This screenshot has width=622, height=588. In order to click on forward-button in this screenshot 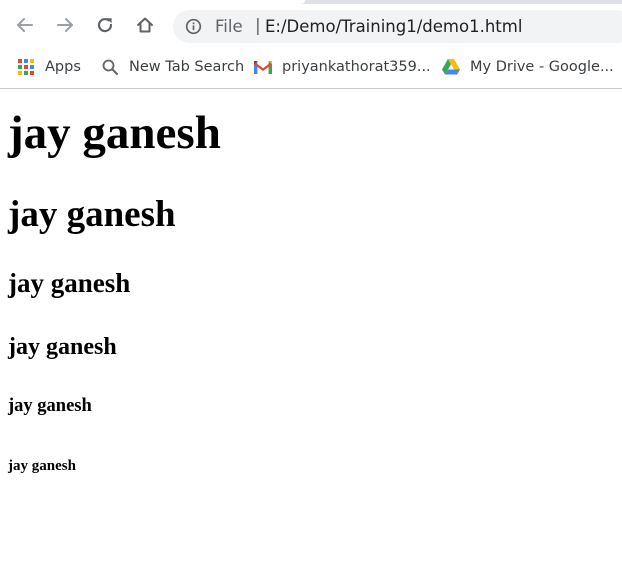, I will do `click(65, 25)`.